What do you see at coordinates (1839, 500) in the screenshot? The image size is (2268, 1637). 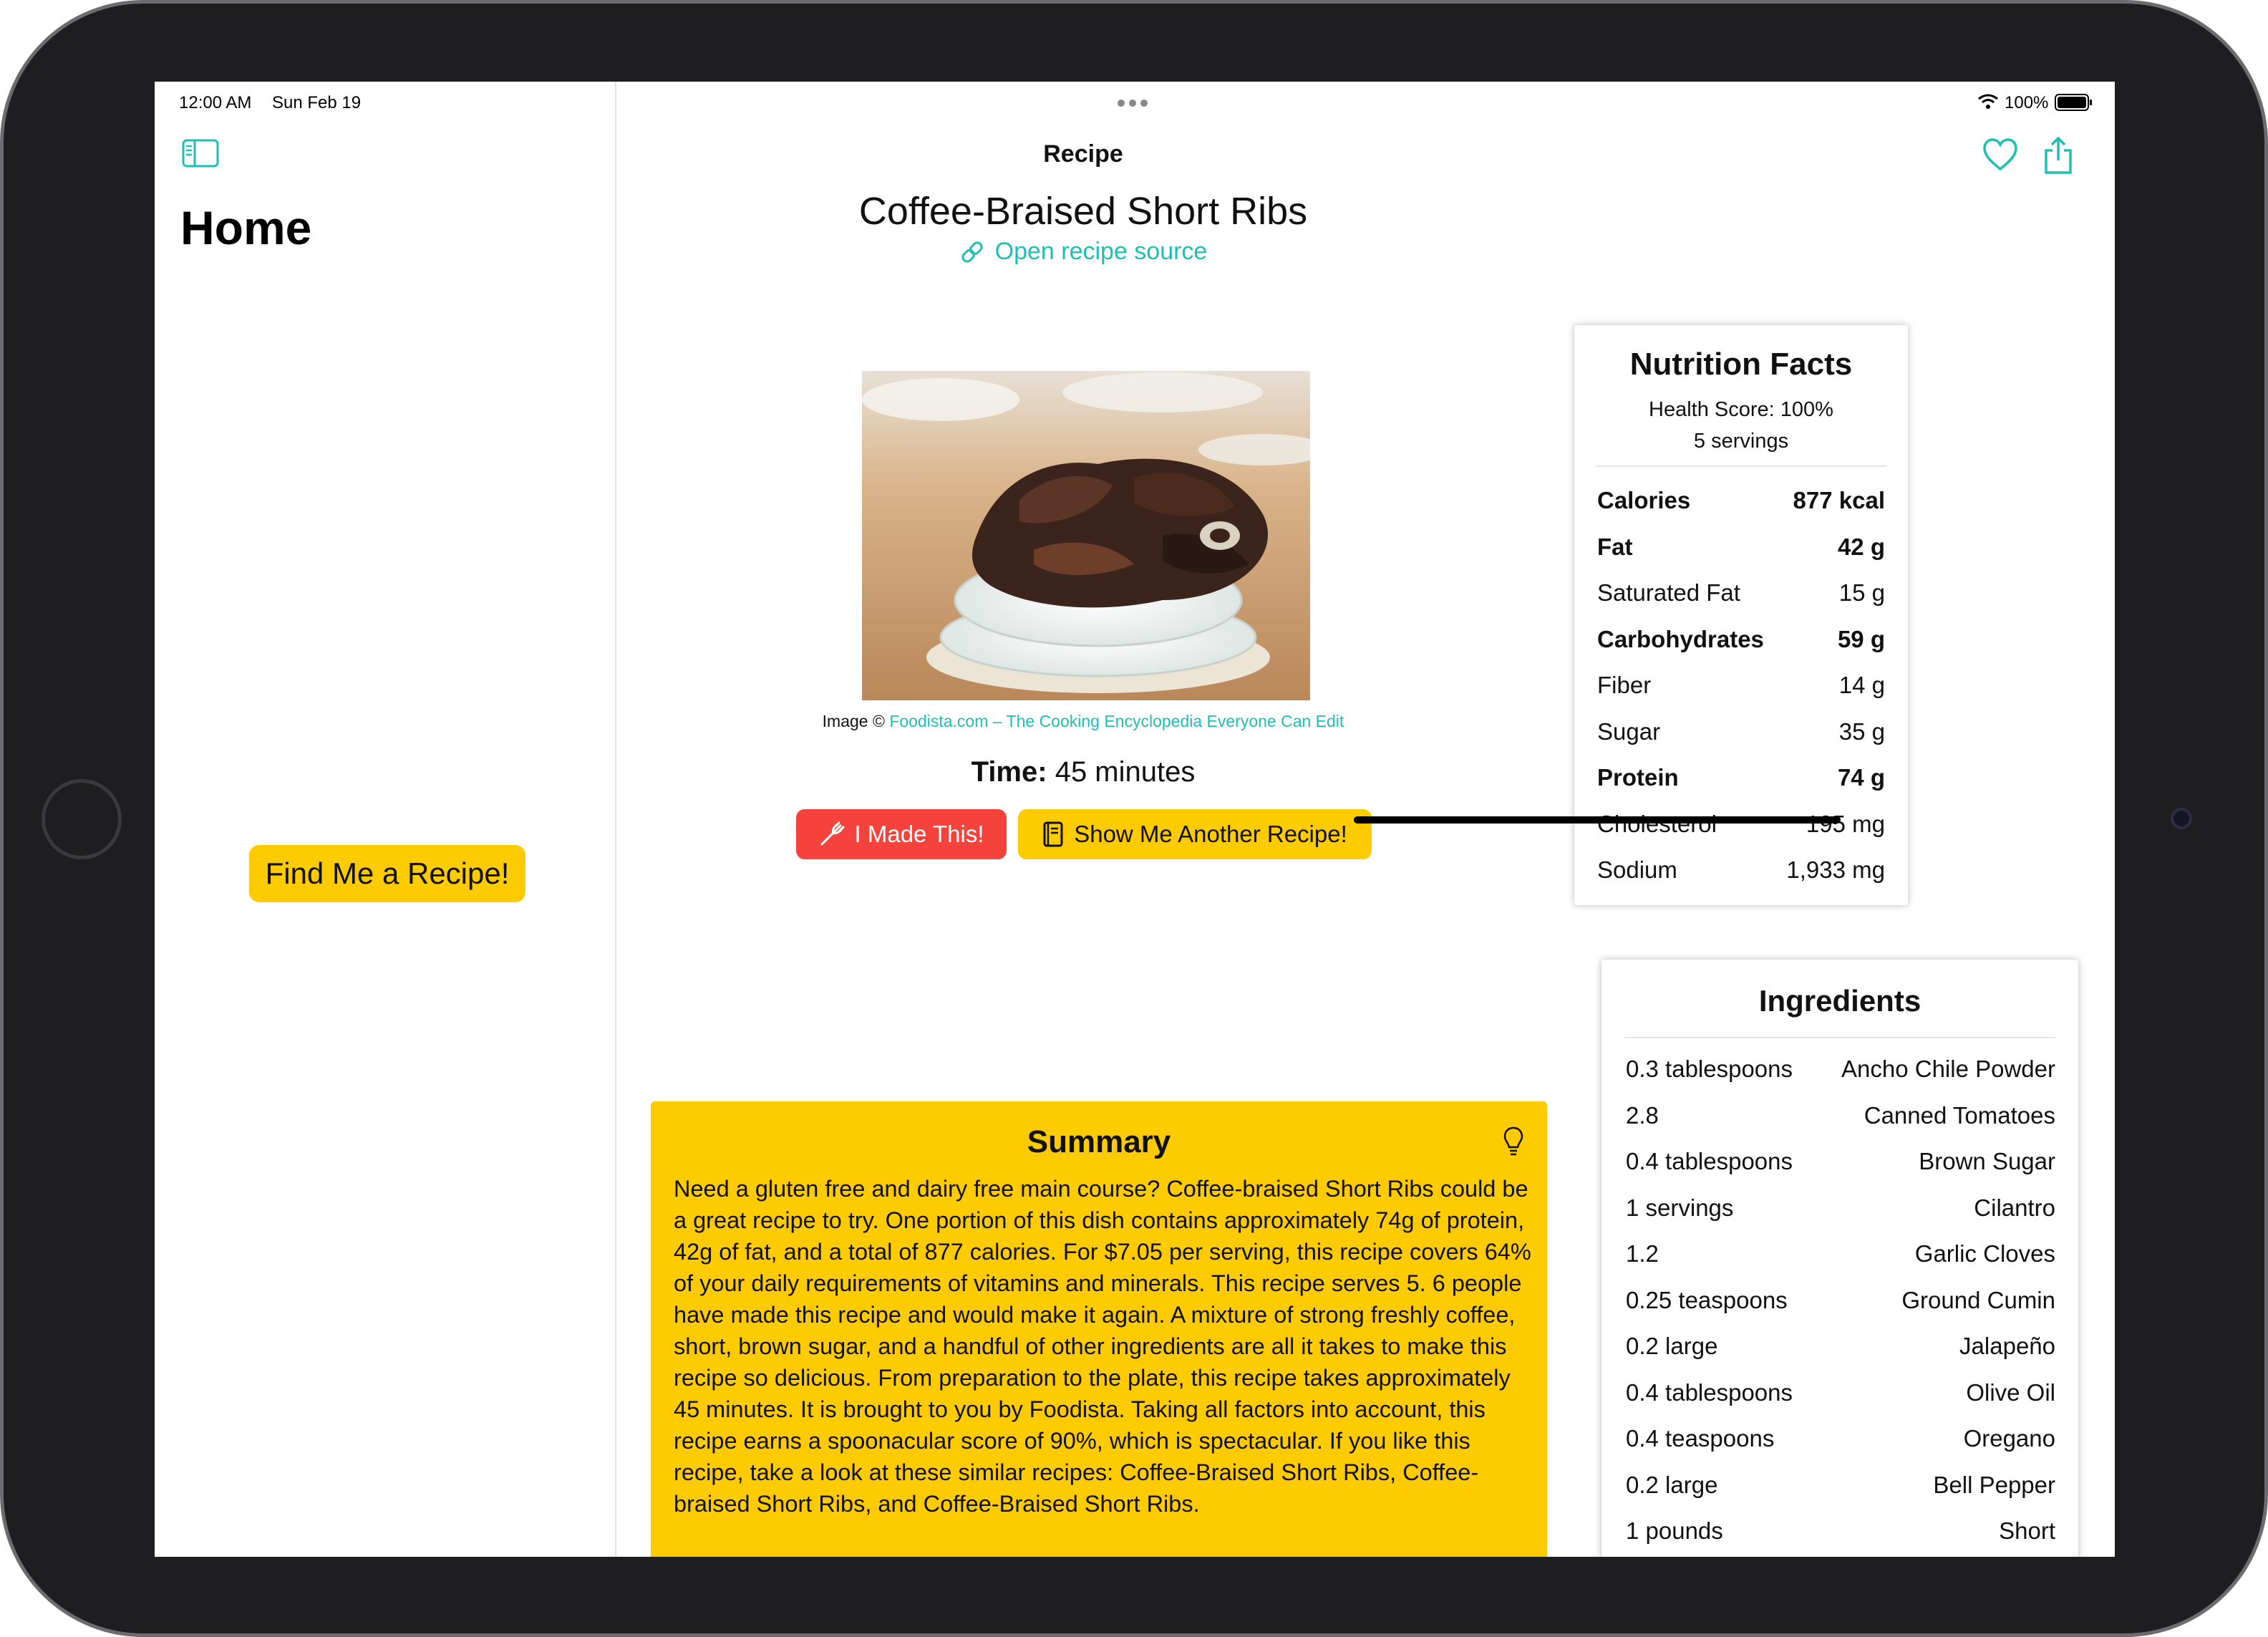 I see `nutrient-value: 877 kcal` at bounding box center [1839, 500].